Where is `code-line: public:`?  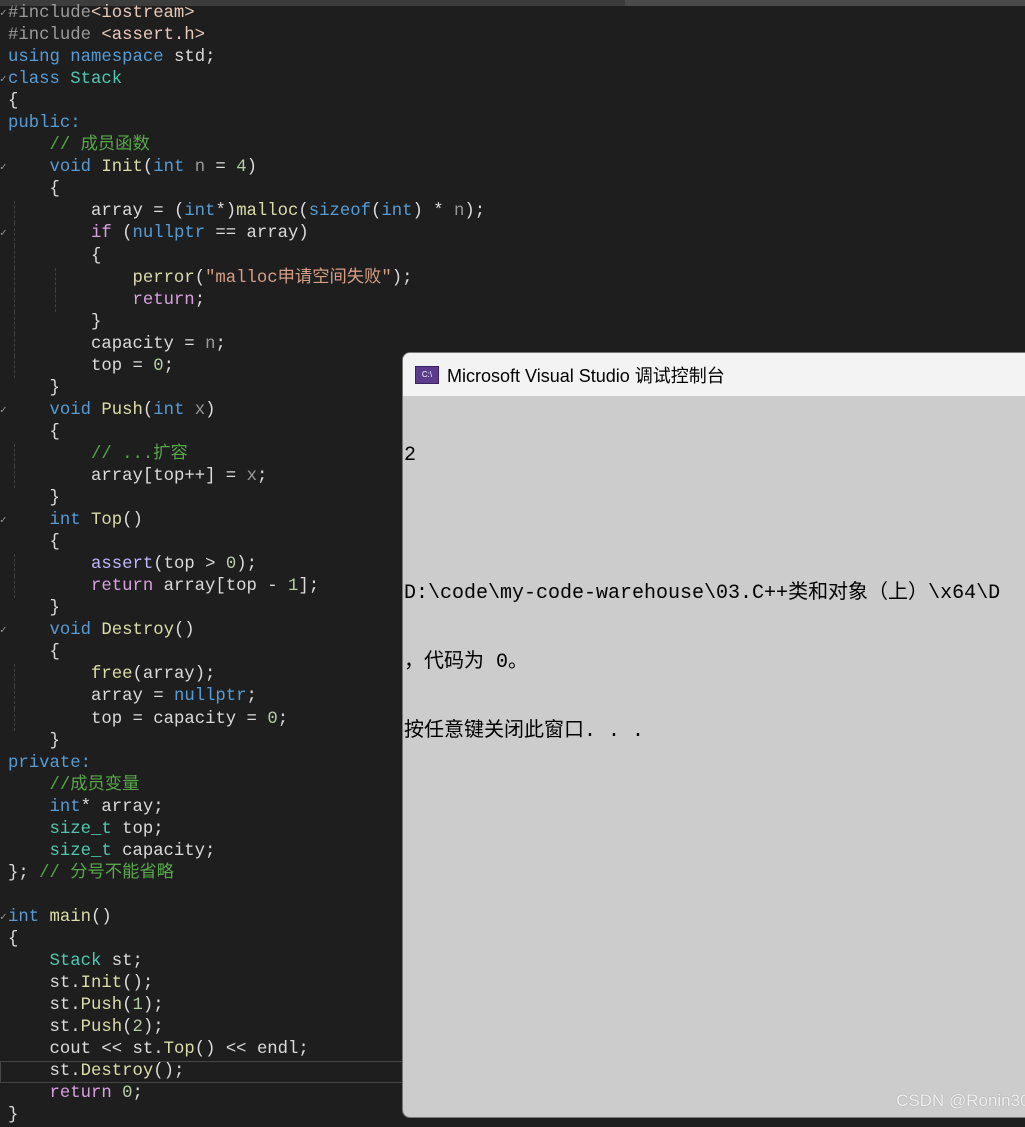 code-line: public: is located at coordinates (512, 124).